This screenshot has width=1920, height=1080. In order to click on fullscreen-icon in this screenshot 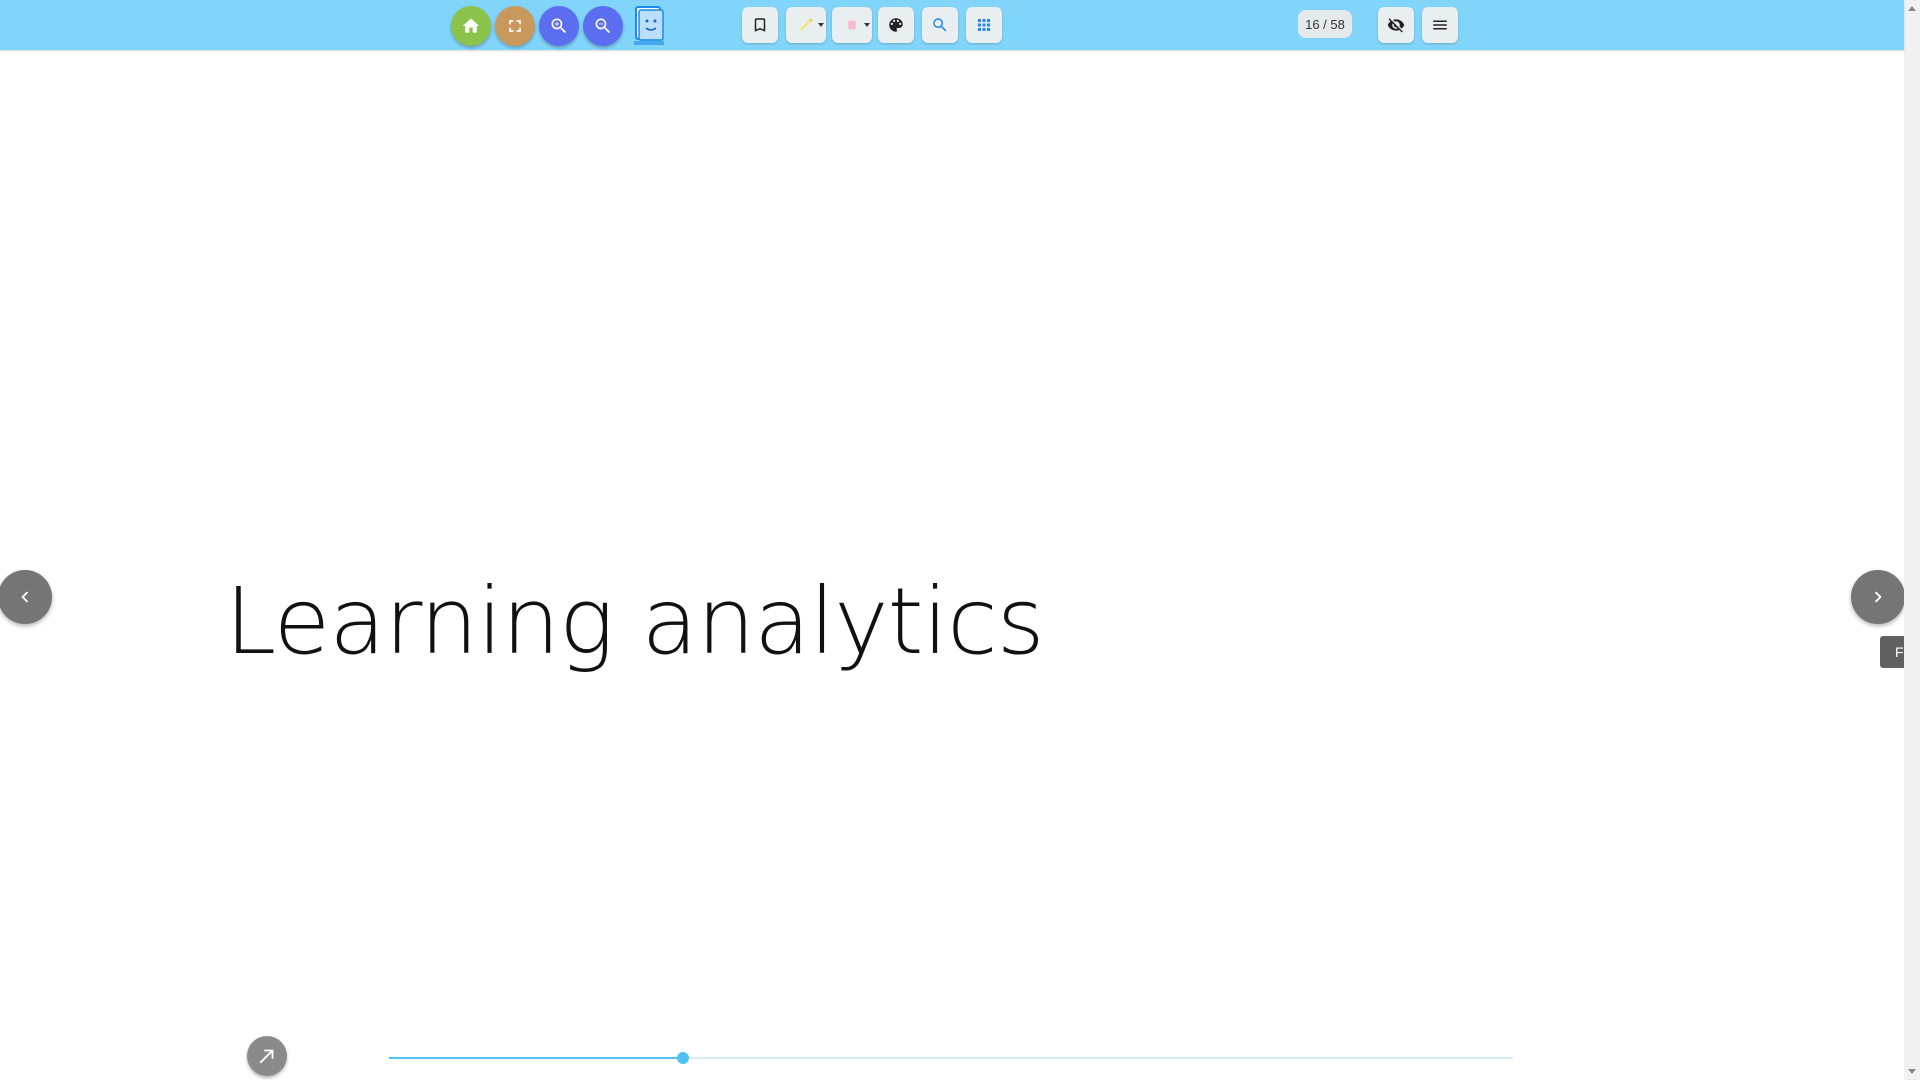, I will do `click(515, 26)`.